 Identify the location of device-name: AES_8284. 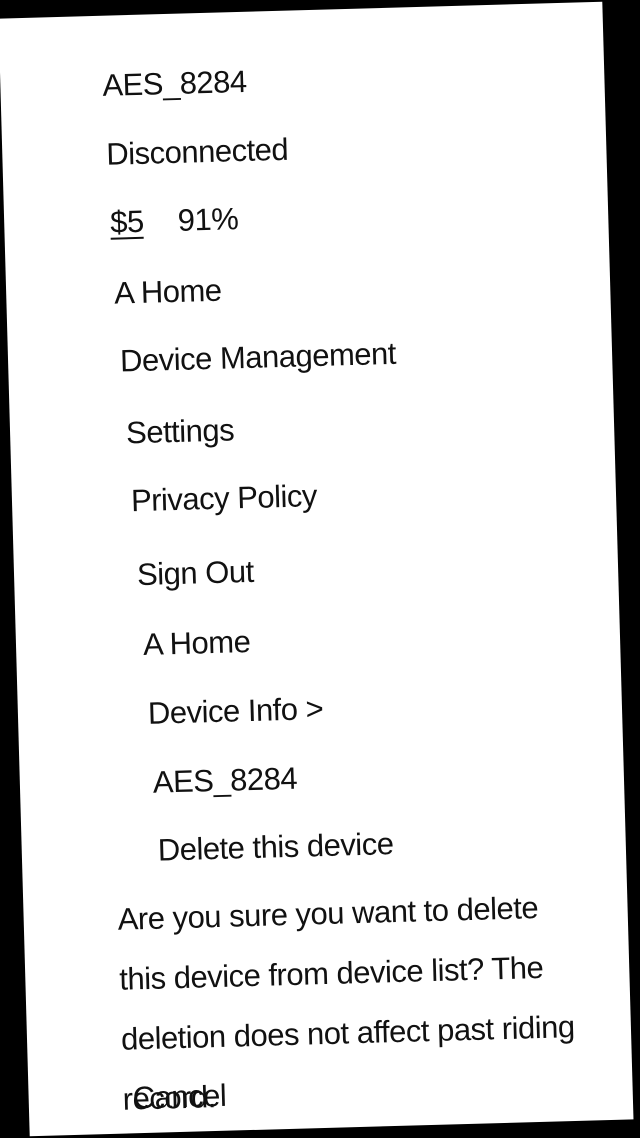
(225, 780).